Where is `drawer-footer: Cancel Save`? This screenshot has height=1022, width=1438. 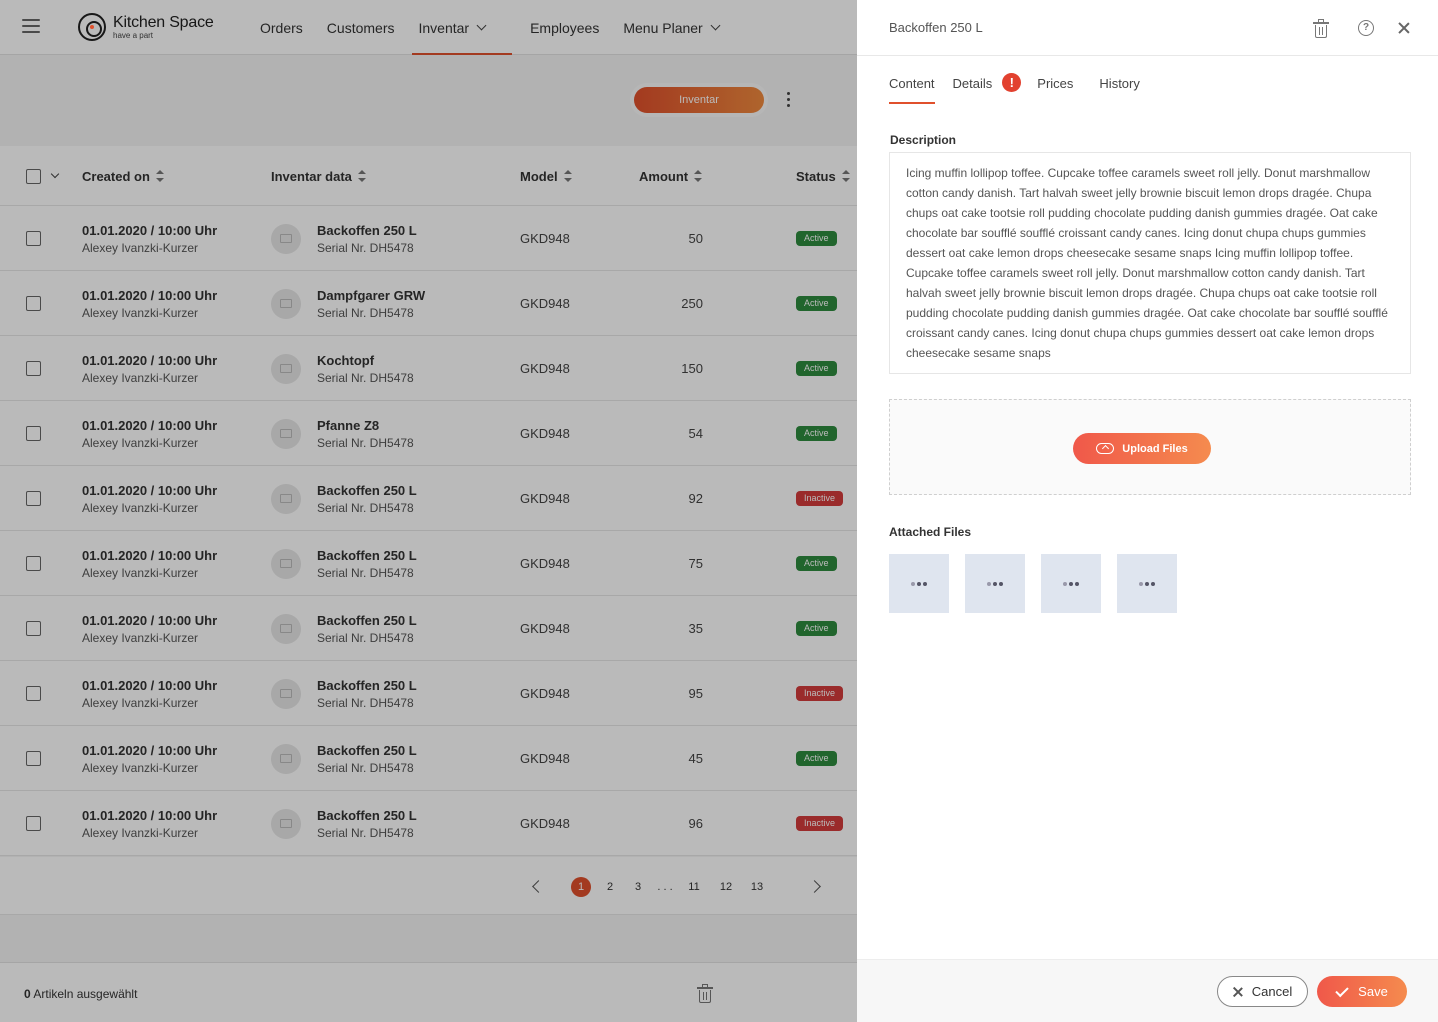
drawer-footer: Cancel Save is located at coordinates (1147, 990).